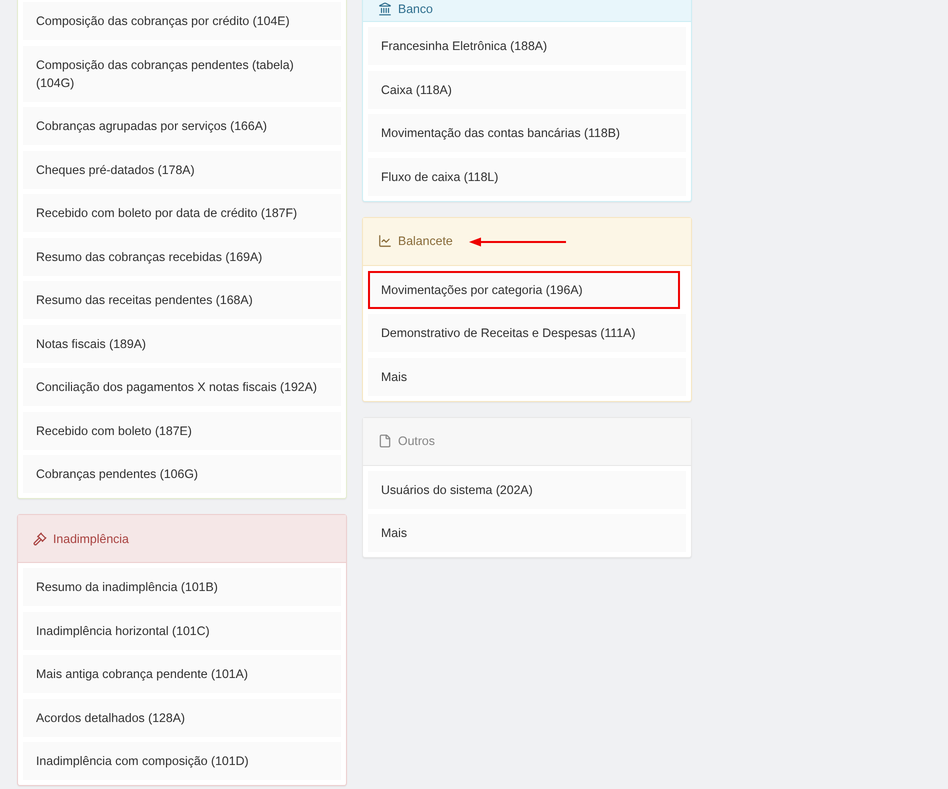 The width and height of the screenshot is (948, 789). What do you see at coordinates (182, 431) in the screenshot?
I see `report-link: Recebido com boleto (187E)` at bounding box center [182, 431].